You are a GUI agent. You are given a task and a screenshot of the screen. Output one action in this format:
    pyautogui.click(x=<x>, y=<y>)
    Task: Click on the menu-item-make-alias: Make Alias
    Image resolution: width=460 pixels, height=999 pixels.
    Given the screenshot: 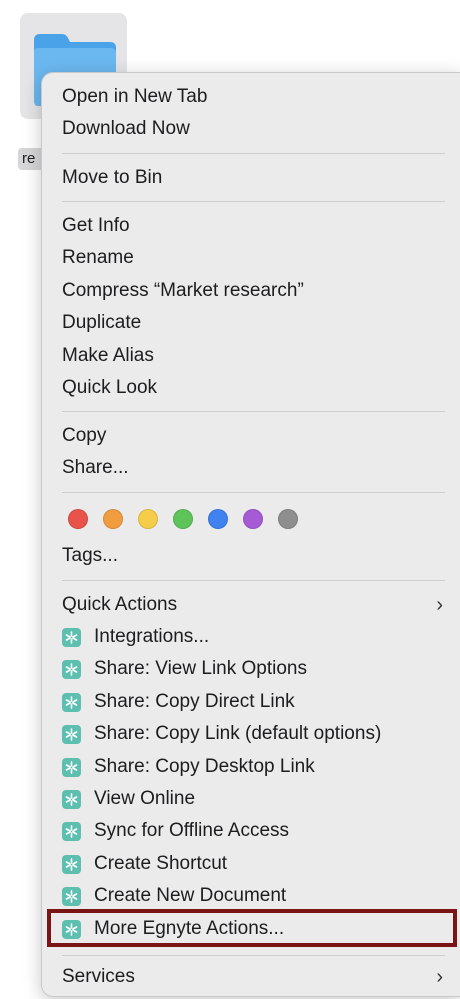 What is the action you would take?
    pyautogui.click(x=253, y=356)
    